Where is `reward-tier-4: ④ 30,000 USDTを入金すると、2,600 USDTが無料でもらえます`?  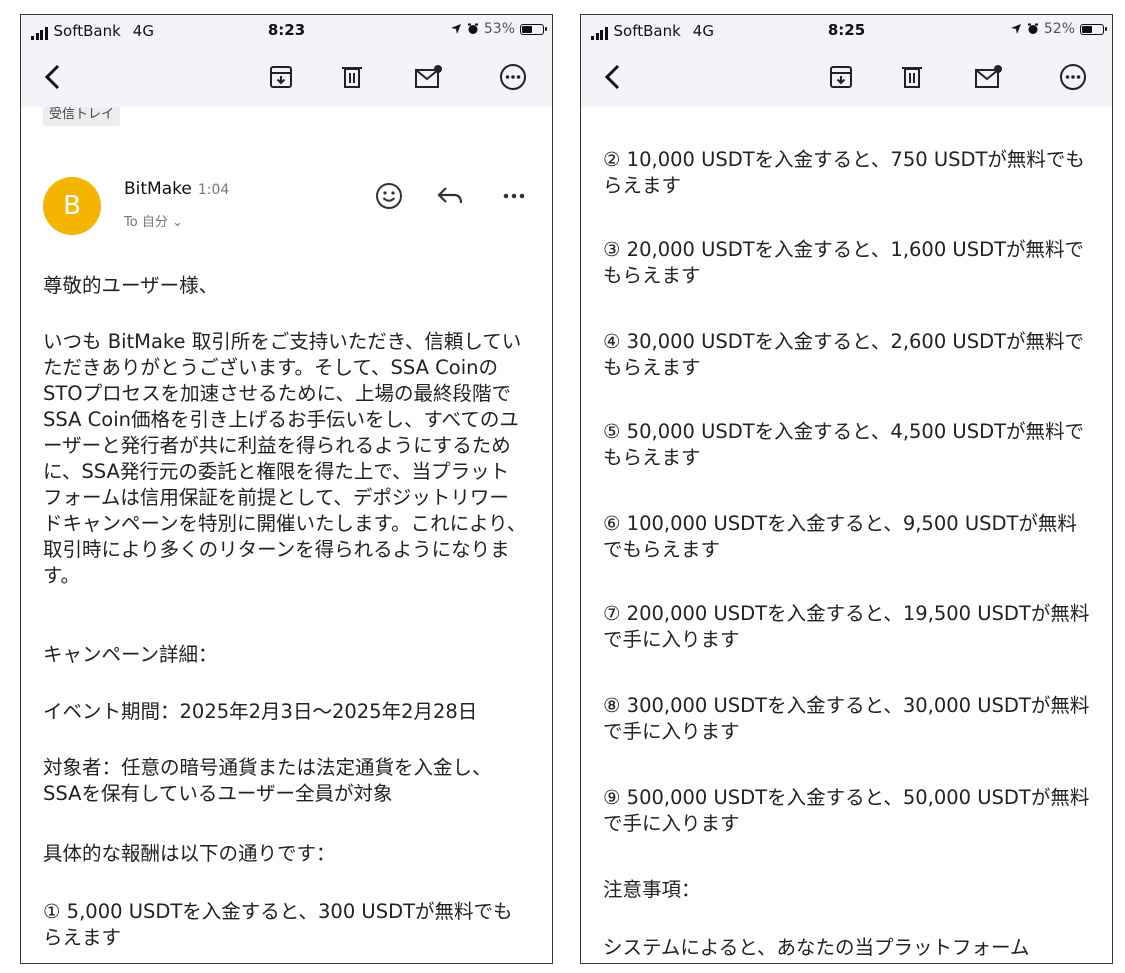
reward-tier-4: ④ 30,000 USDTを入金すると、2,600 USDTが無料でもらえます is located at coordinates (844, 354).